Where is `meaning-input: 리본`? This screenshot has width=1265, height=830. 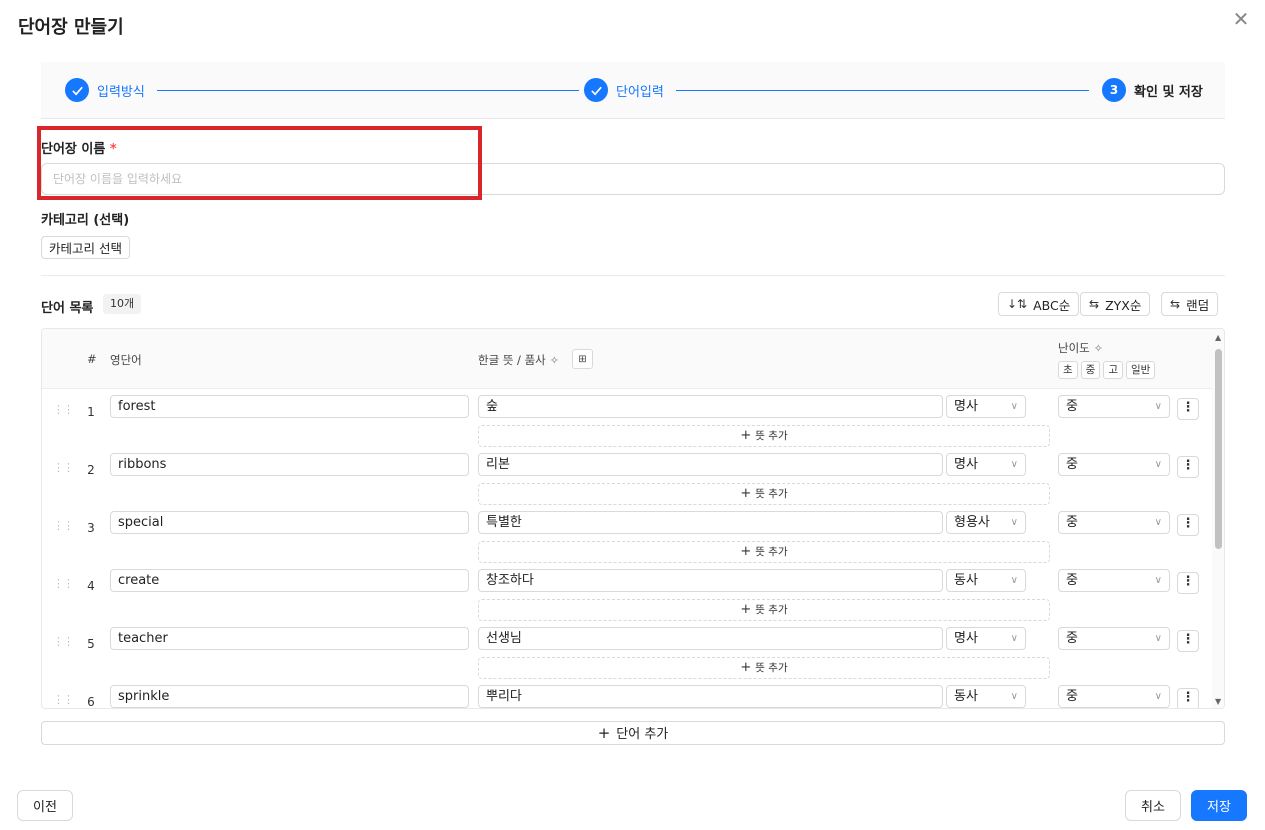
meaning-input: 리본 is located at coordinates (710, 464).